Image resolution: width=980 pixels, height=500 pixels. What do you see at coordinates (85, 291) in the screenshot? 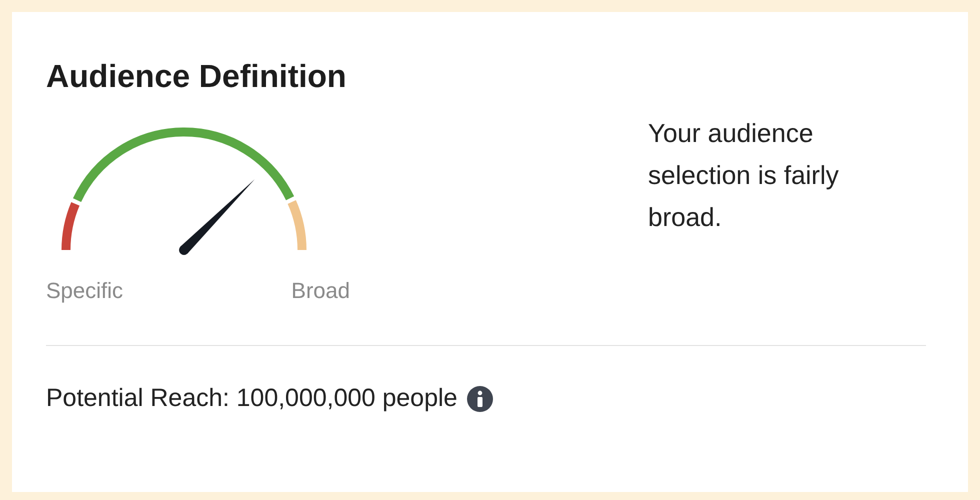
I see `min-label: Specific` at bounding box center [85, 291].